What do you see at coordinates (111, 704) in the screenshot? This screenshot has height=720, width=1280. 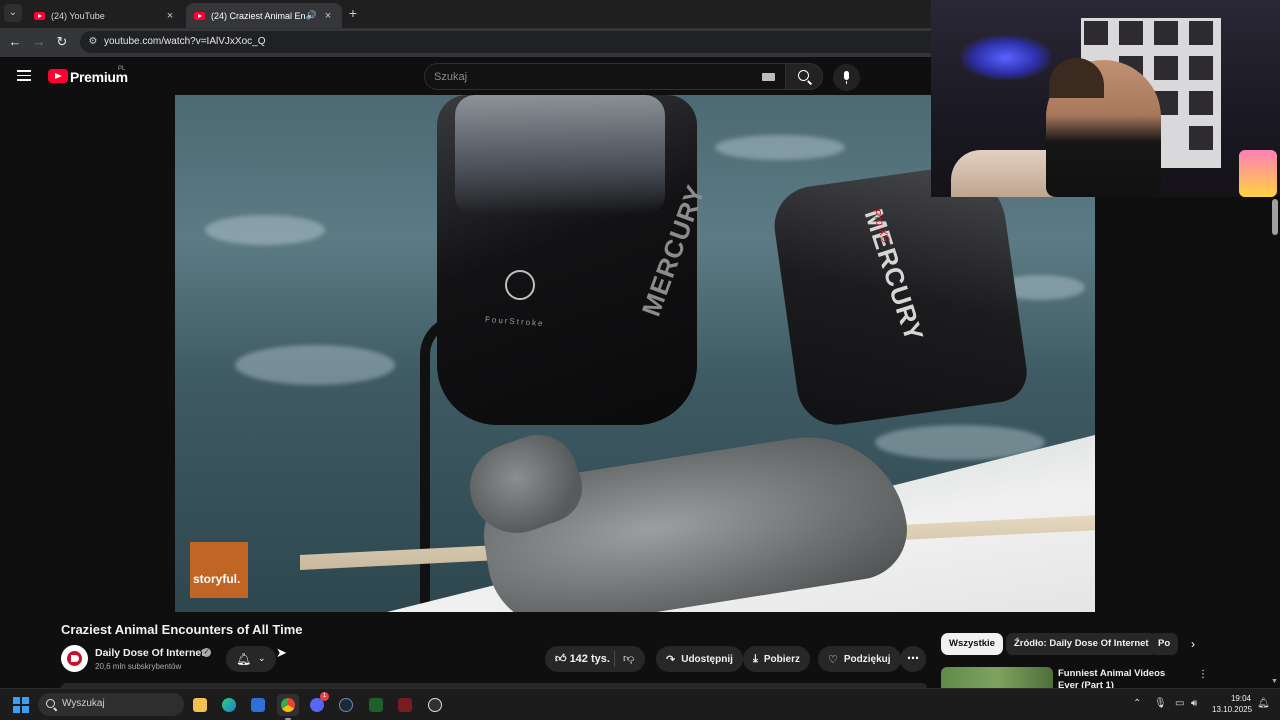 I see `taskbar-search: Wyszukaj` at bounding box center [111, 704].